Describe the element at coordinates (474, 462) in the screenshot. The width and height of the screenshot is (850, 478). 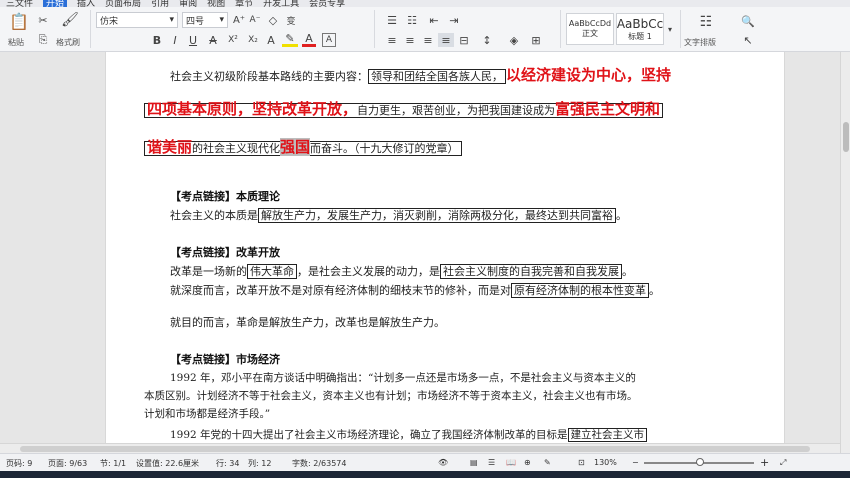
I see `page-view-icon: ▤` at that location.